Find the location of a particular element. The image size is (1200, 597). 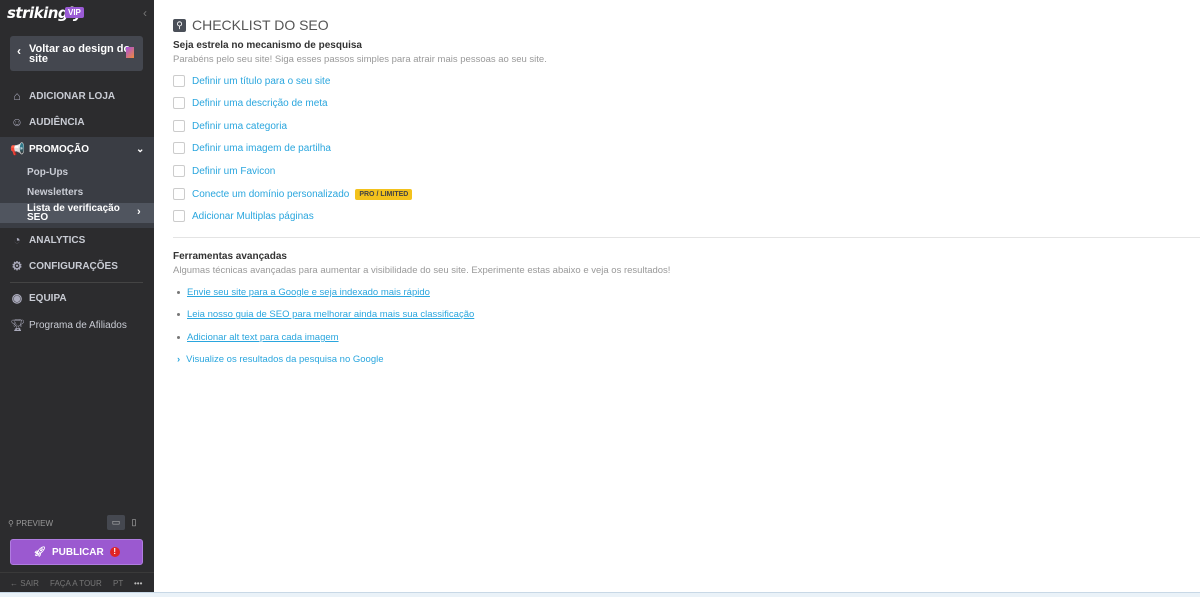

checklist-item: Definir uma descrição de meta is located at coordinates (250, 103).